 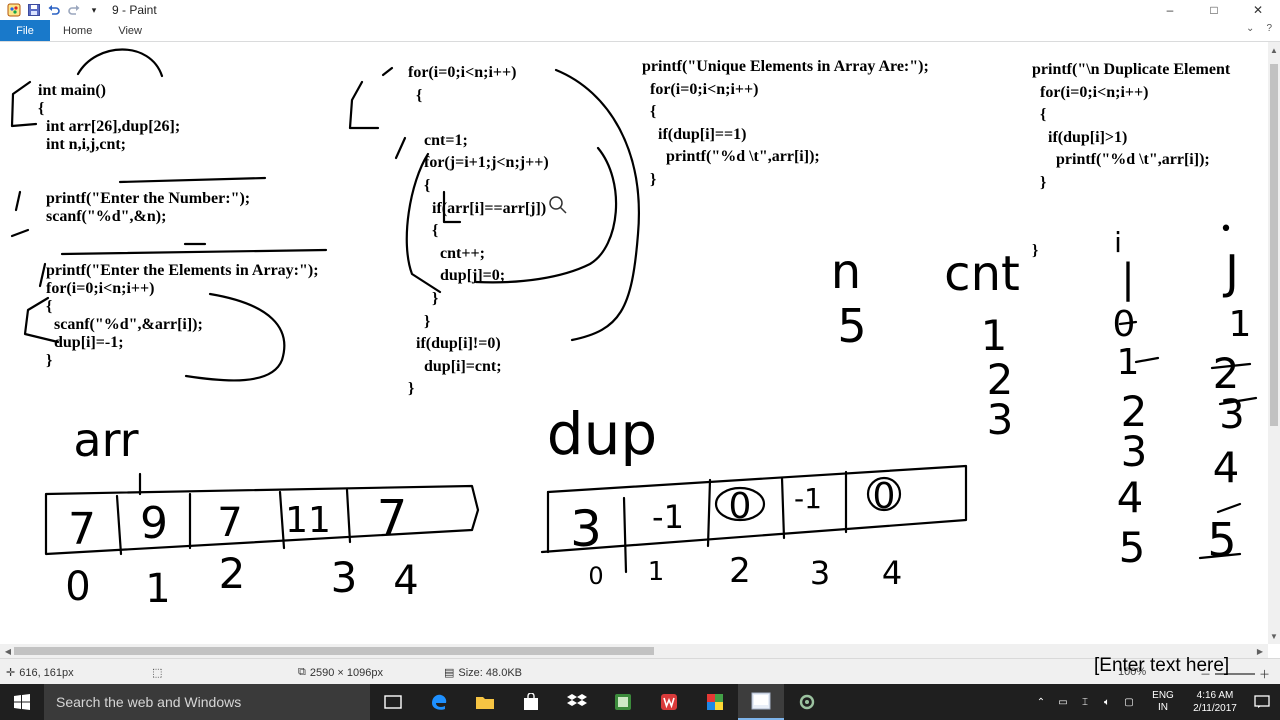 I want to click on scroll-left-icon: ◀, so click(x=8, y=651).